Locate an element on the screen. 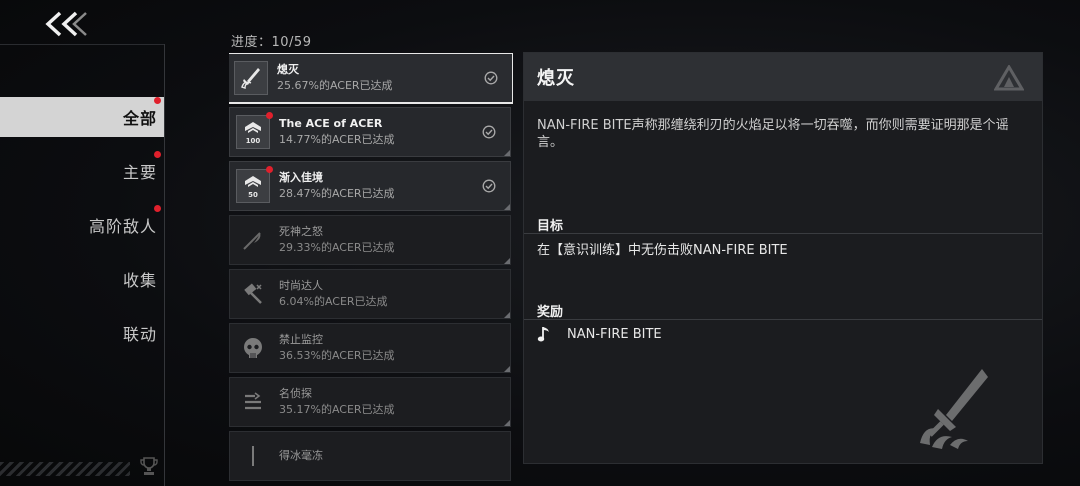 The image size is (1080, 486). achievement-name: 名侦探 is located at coordinates (295, 393).